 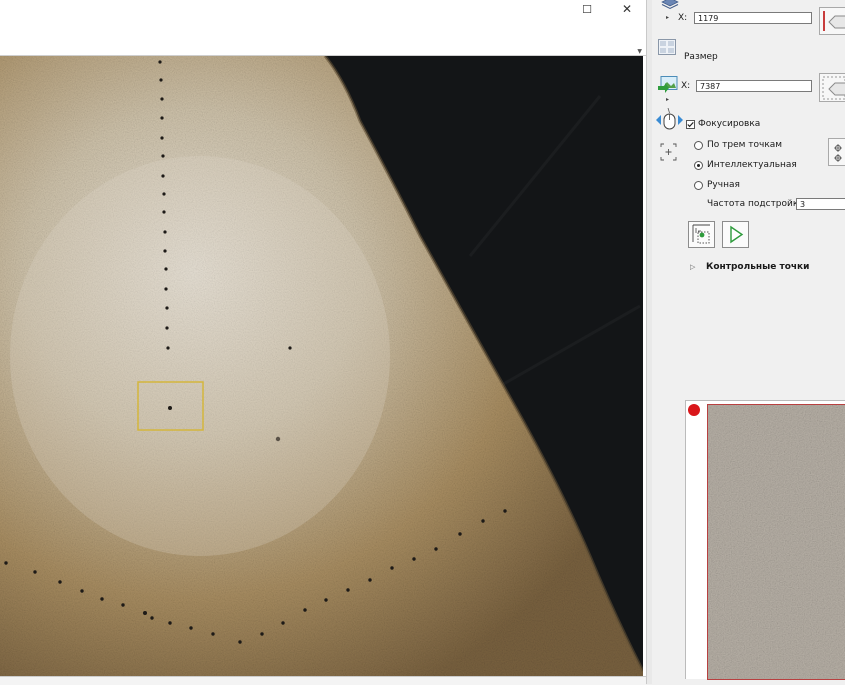 I want to click on mouse-icon, so click(x=669, y=118).